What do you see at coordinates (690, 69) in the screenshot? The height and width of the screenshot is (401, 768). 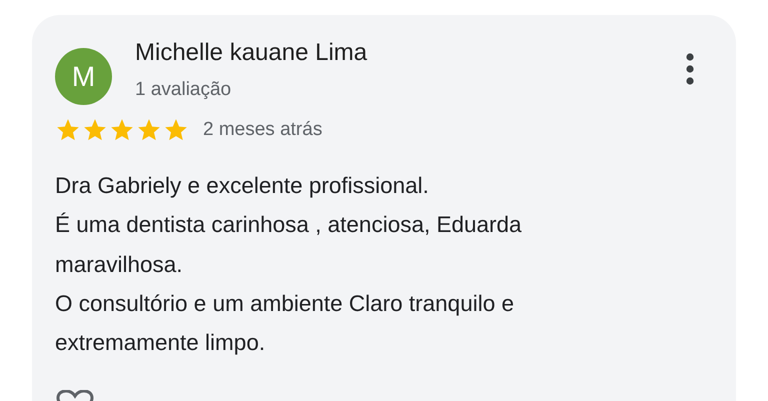 I see `more-options-icon` at bounding box center [690, 69].